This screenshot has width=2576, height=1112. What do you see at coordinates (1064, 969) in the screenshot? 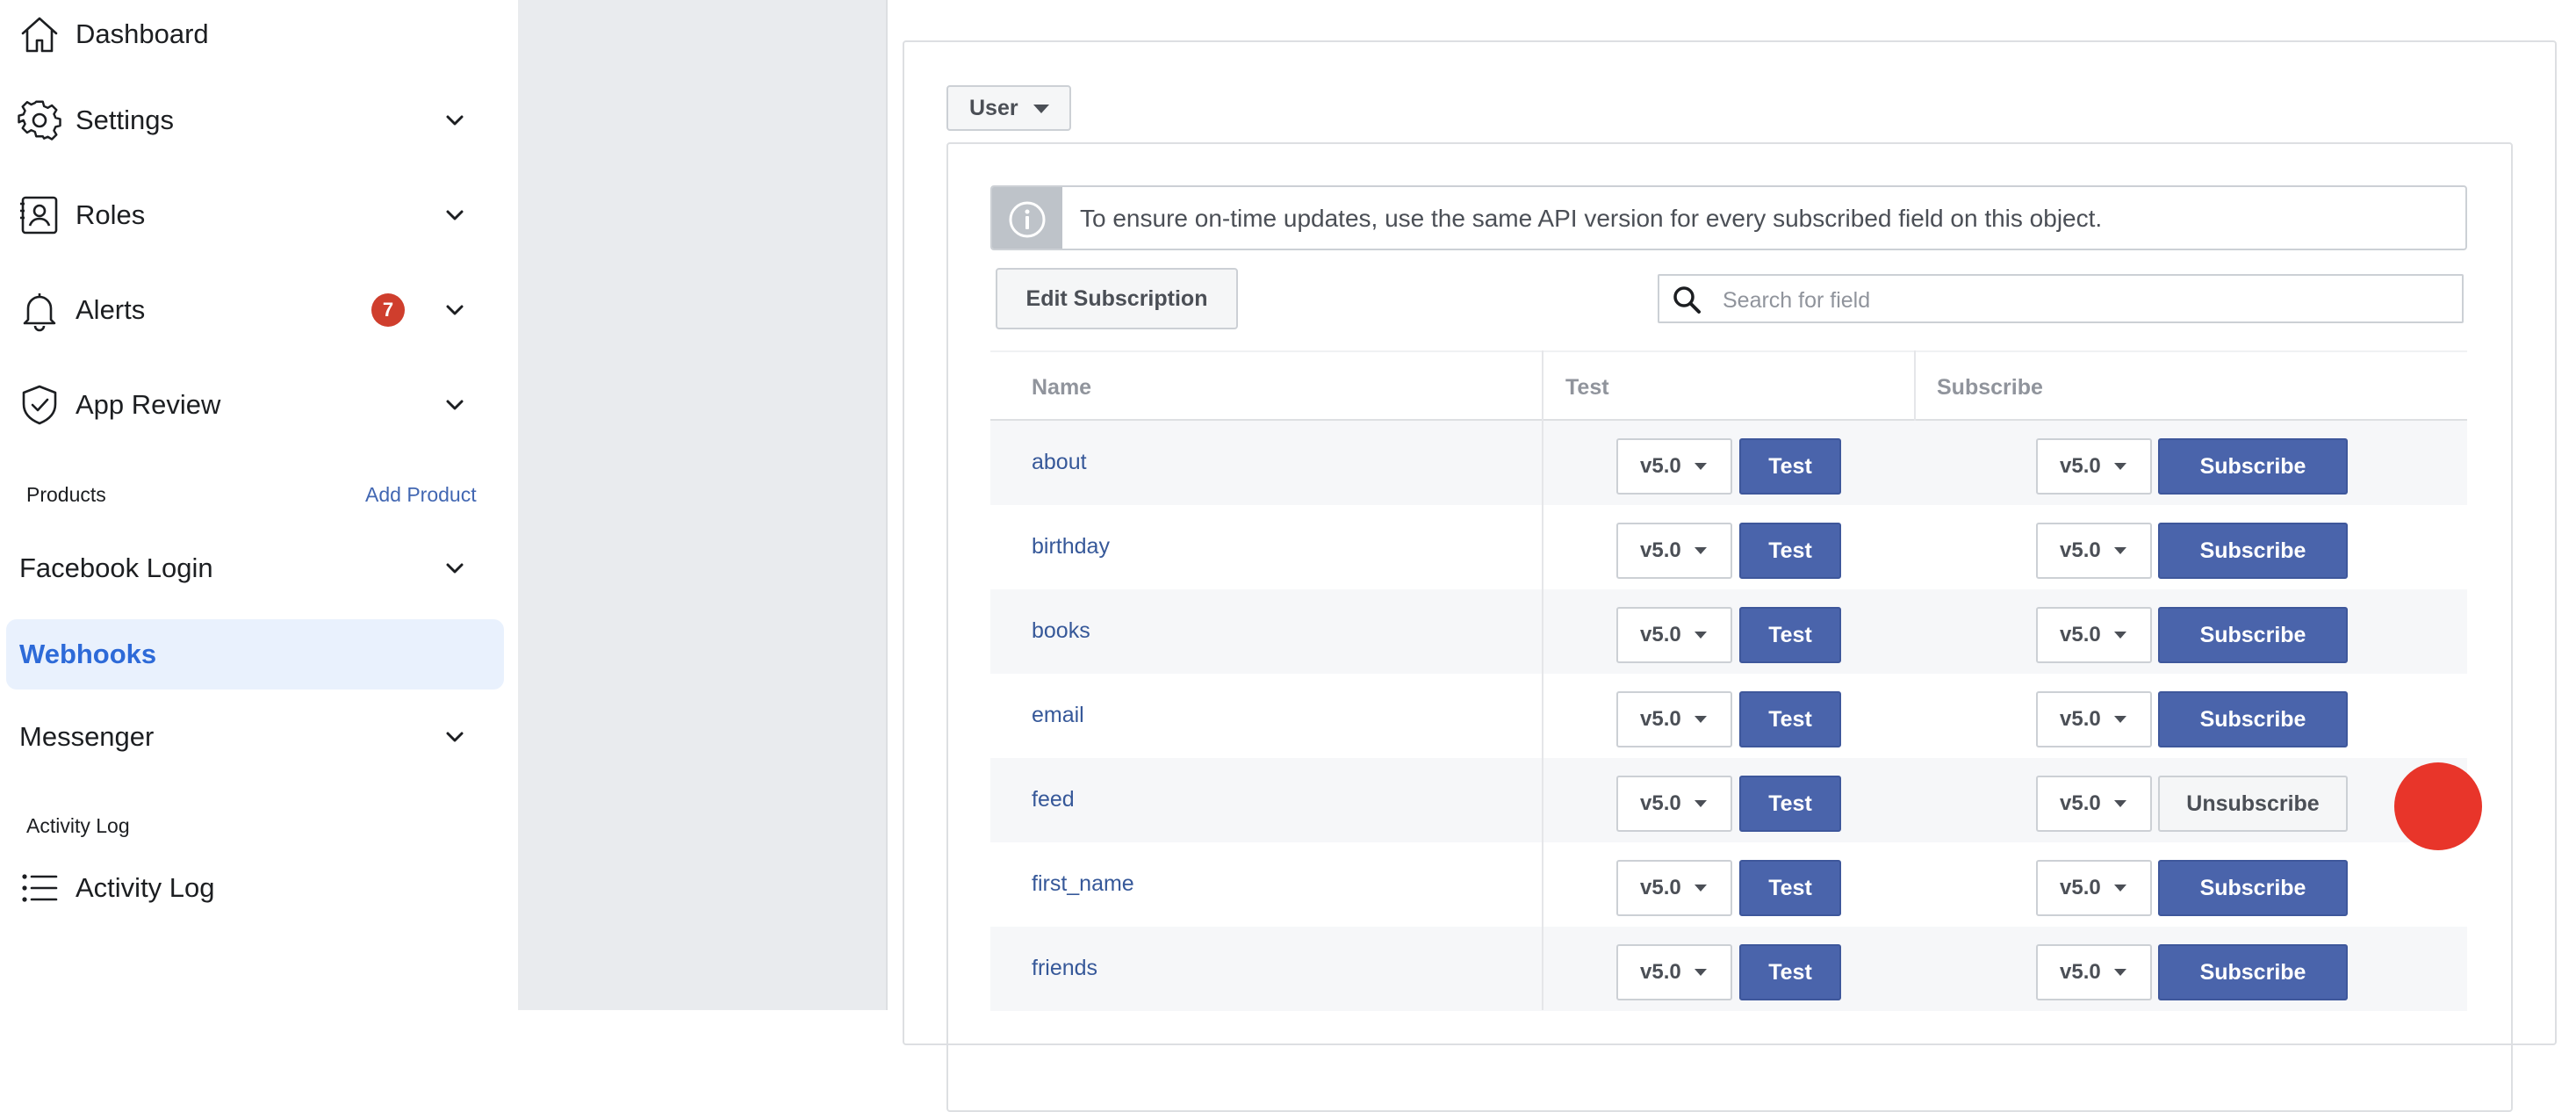
I see `field-name: friends` at bounding box center [1064, 969].